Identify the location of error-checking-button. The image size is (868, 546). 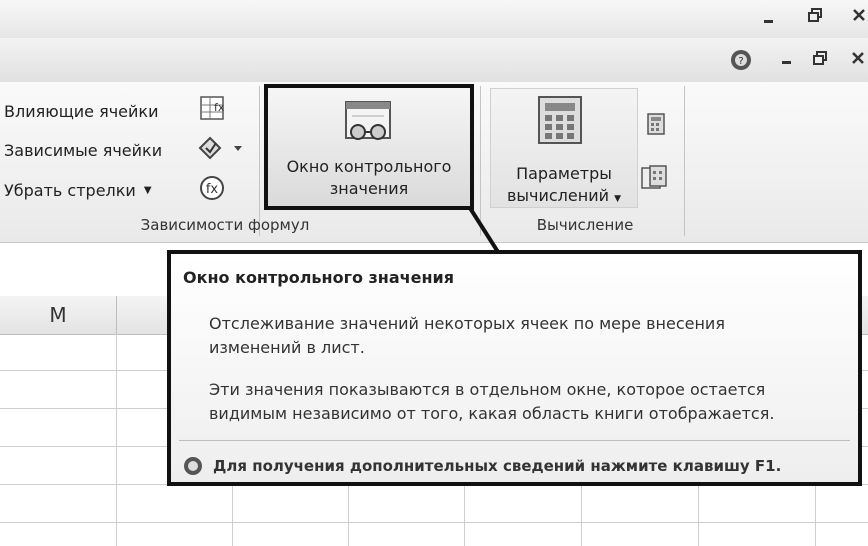
(222, 150).